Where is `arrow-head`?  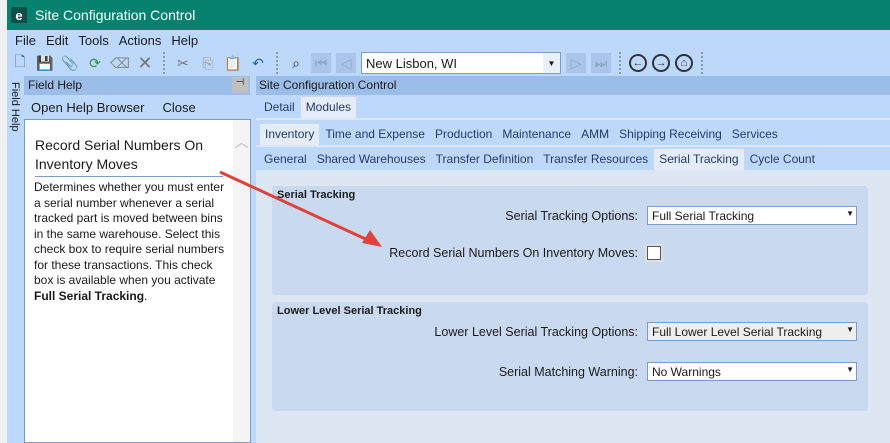 arrow-head is located at coordinates (372, 238).